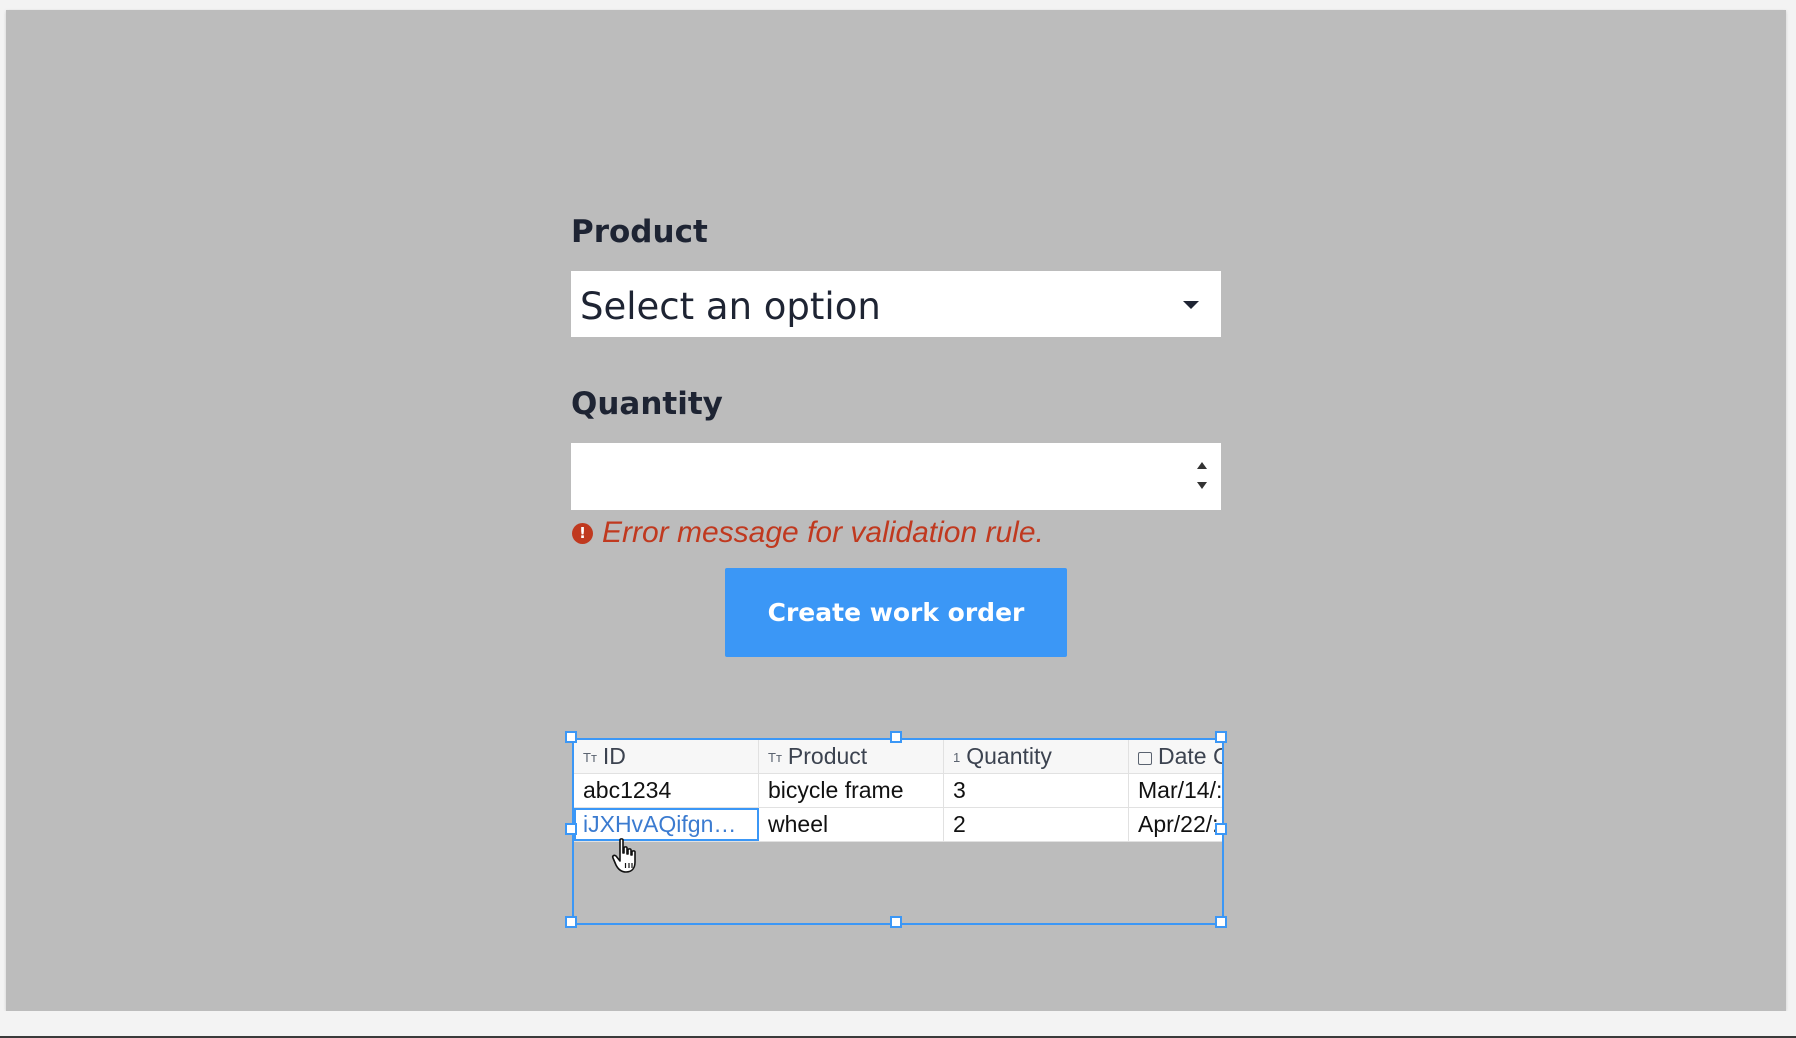  I want to click on bottom-strip, so click(898, 1024).